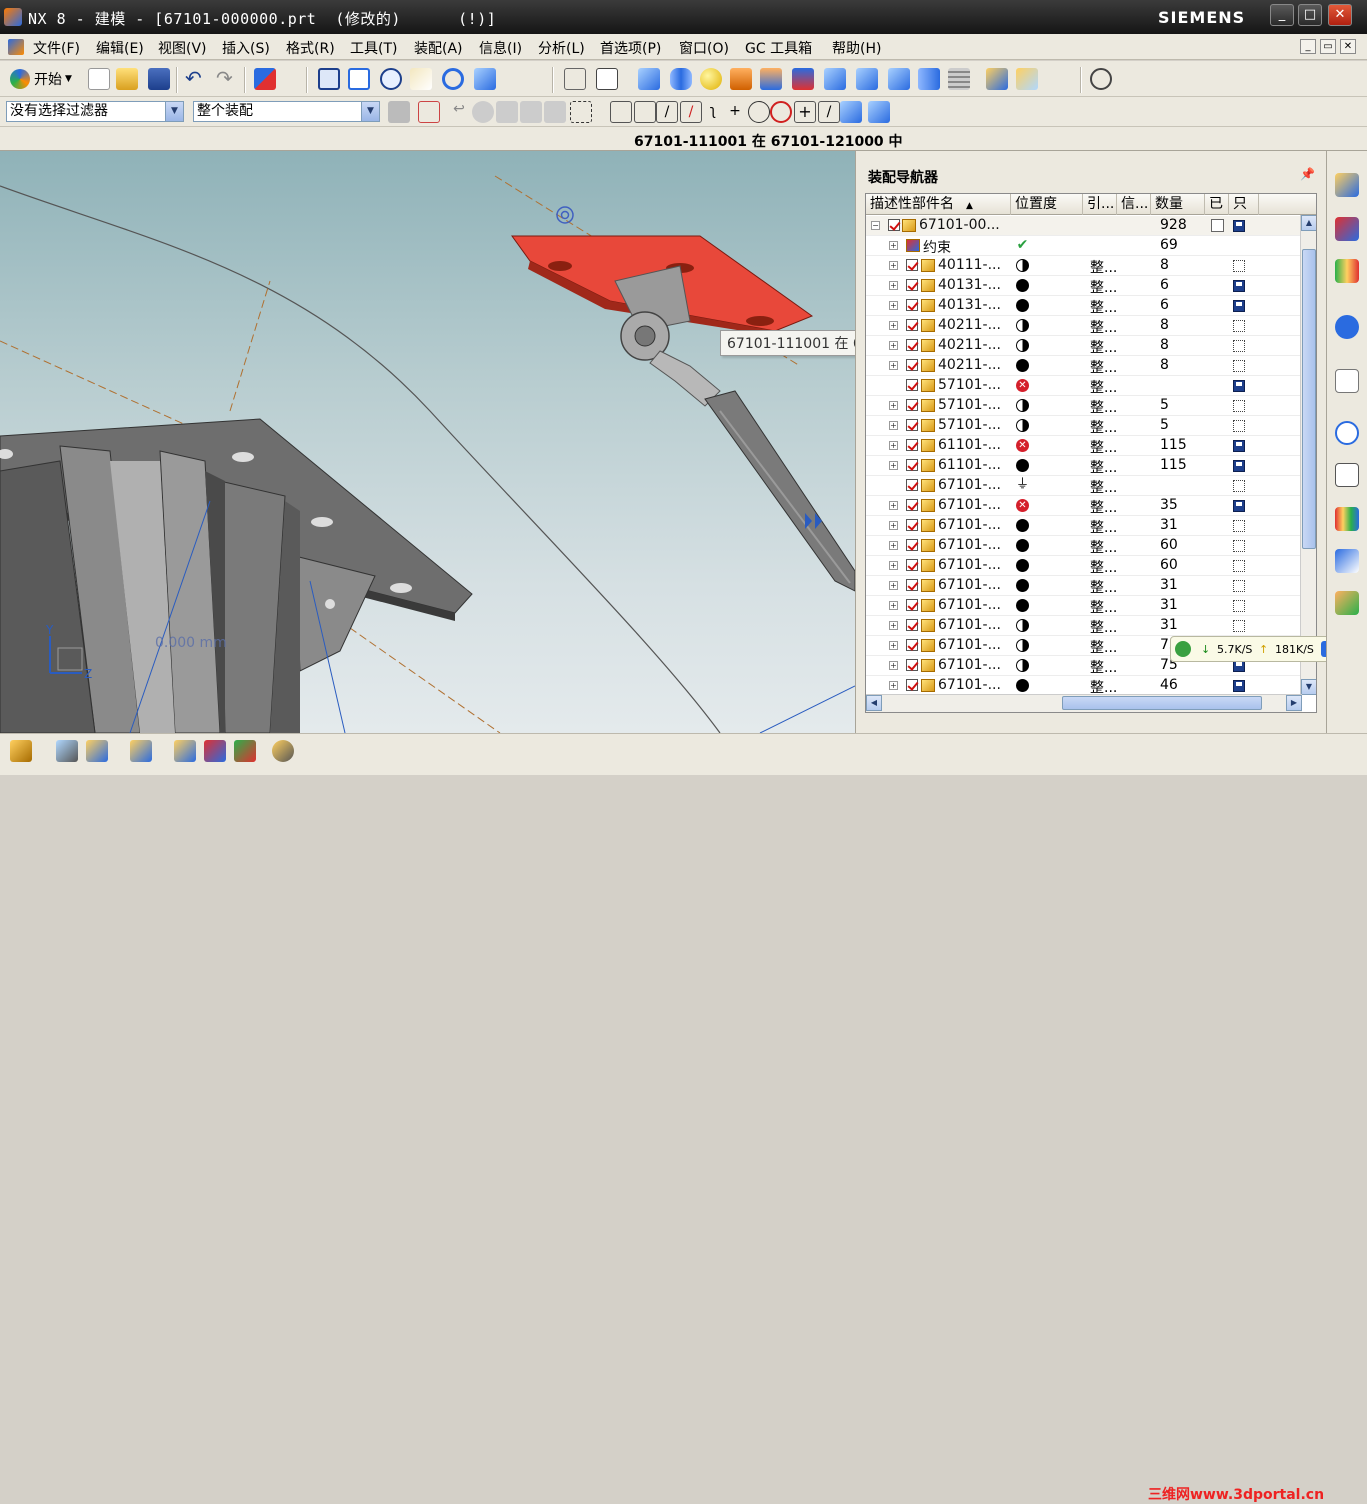 The image size is (1367, 1504). I want to click on tree-row: − 67101-00... 928, so click(1084, 226).